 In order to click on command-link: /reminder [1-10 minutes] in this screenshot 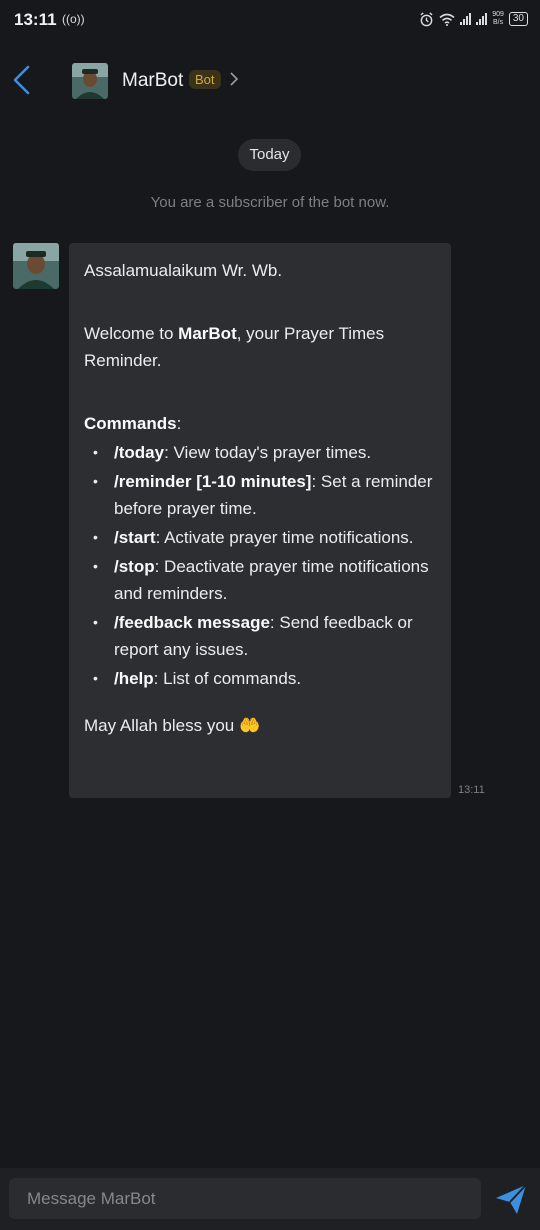, I will do `click(212, 481)`.